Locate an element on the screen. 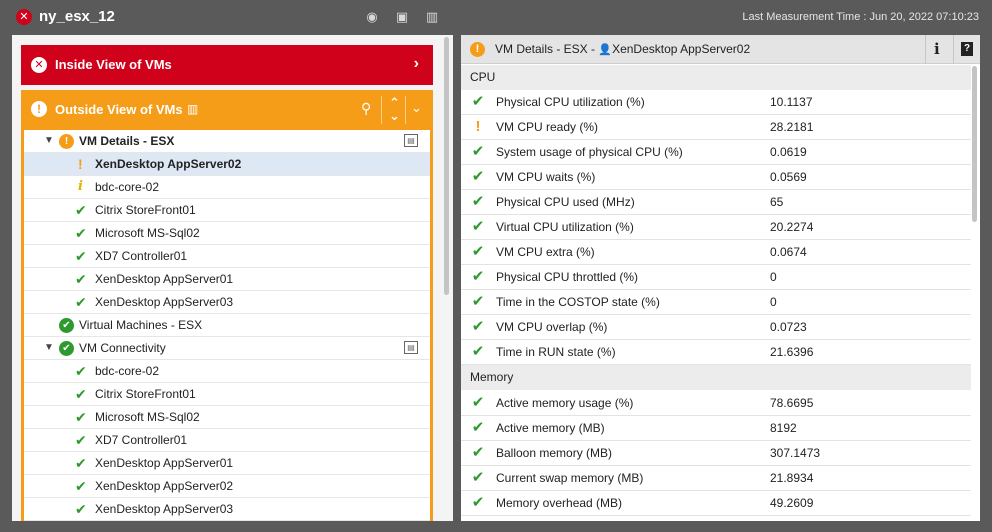 The image size is (992, 532). tree-item-label: XD7 Controller01 is located at coordinates (141, 256).